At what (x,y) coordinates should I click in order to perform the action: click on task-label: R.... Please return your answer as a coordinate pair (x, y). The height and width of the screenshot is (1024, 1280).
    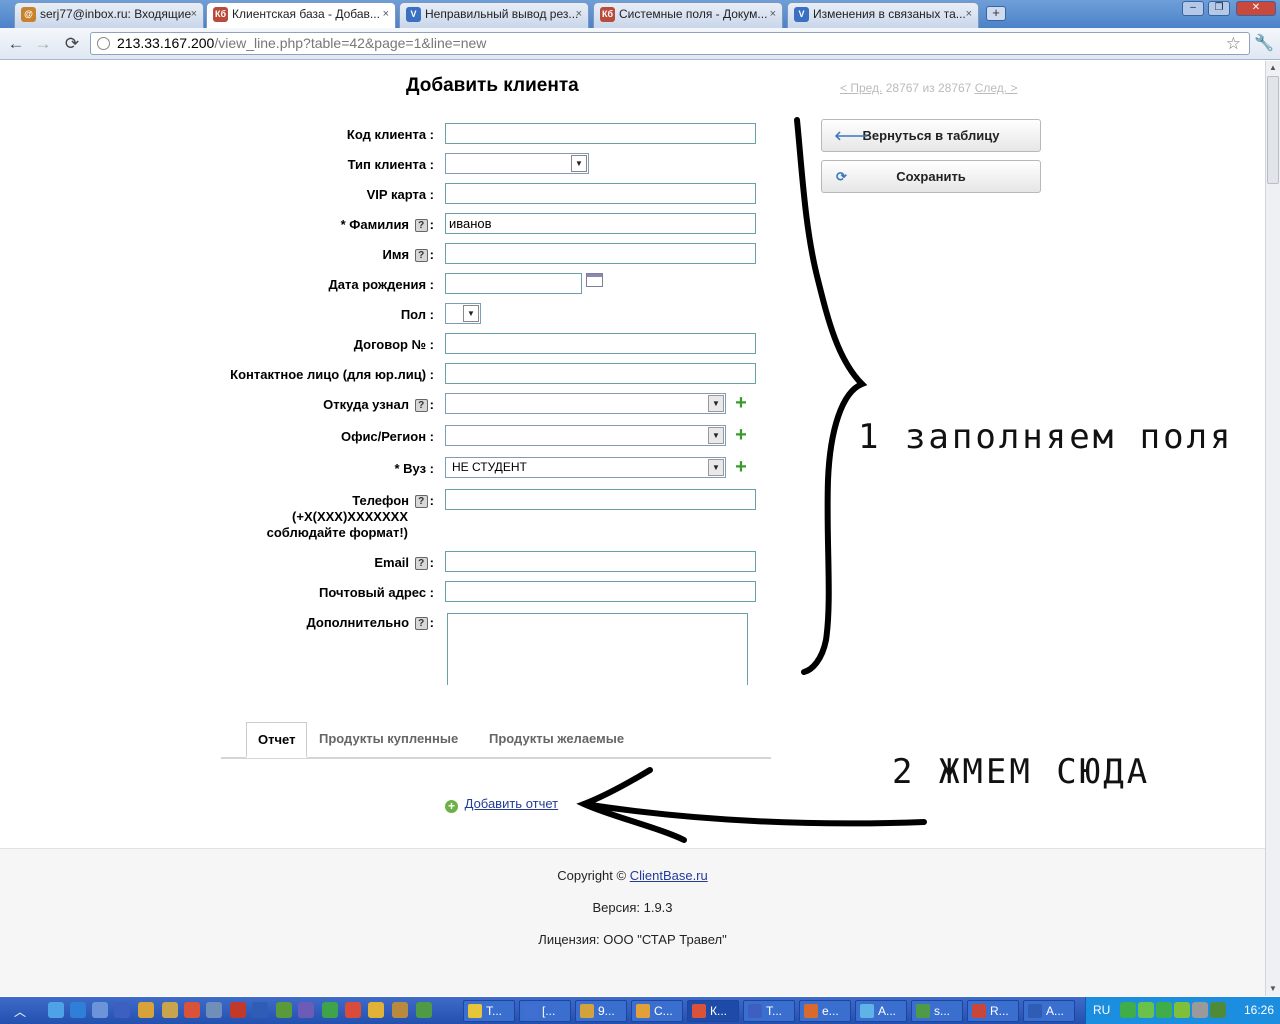
    Looking at the image, I should click on (999, 1011).